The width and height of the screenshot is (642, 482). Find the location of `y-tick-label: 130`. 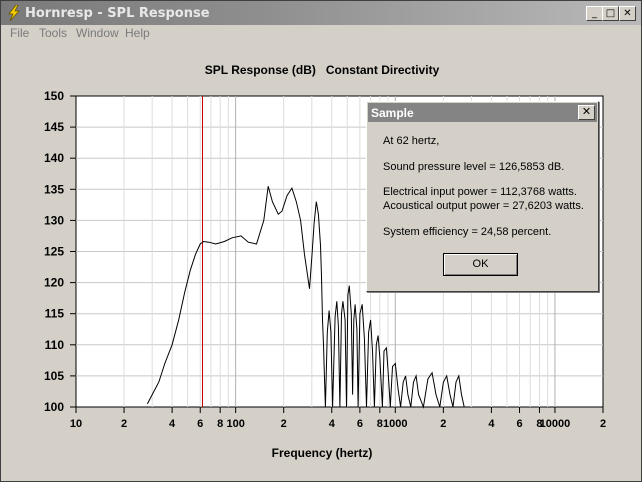

y-tick-label: 130 is located at coordinates (54, 220).